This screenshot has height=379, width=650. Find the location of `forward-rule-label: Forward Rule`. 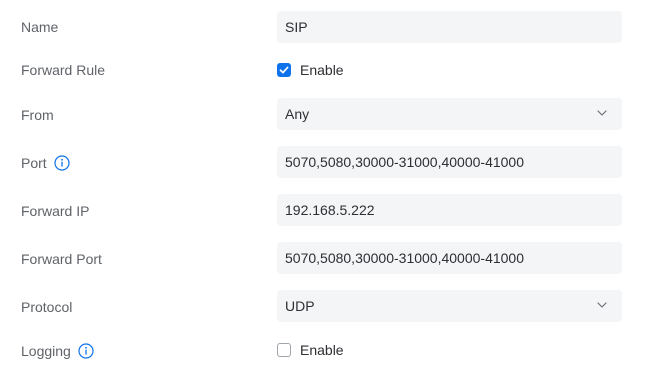

forward-rule-label: Forward Rule is located at coordinates (63, 70).